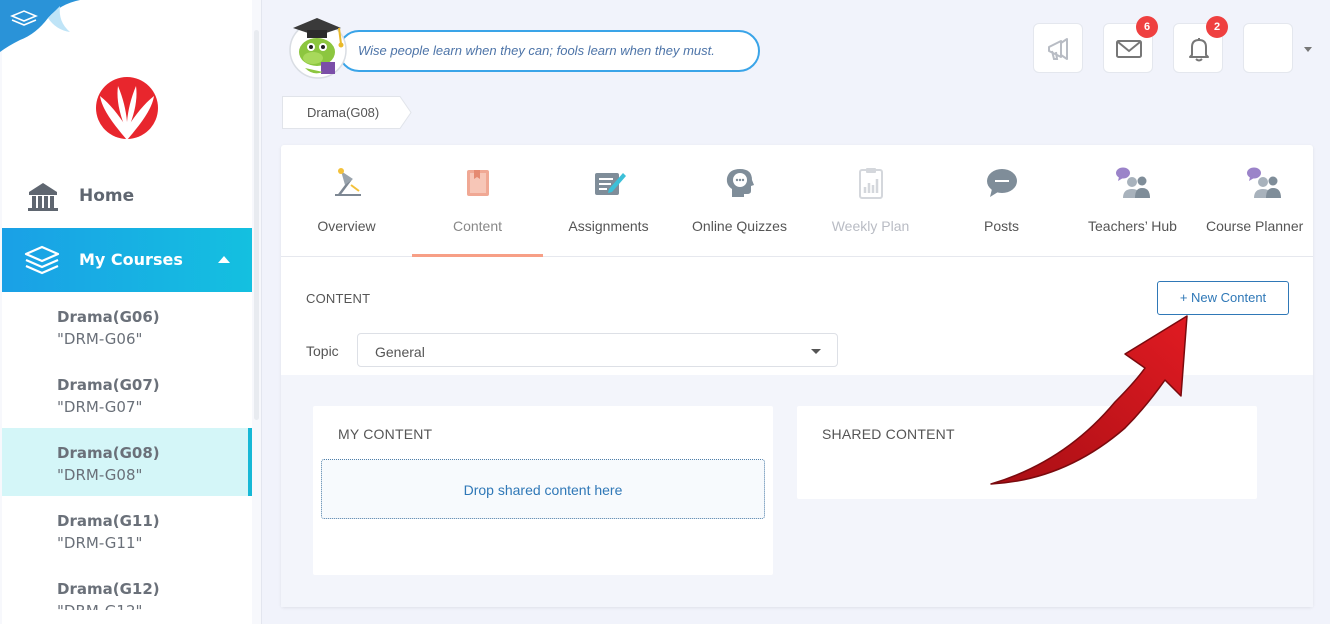  Describe the element at coordinates (100, 339) in the screenshot. I see `course-code: "DRM-G06"` at that location.